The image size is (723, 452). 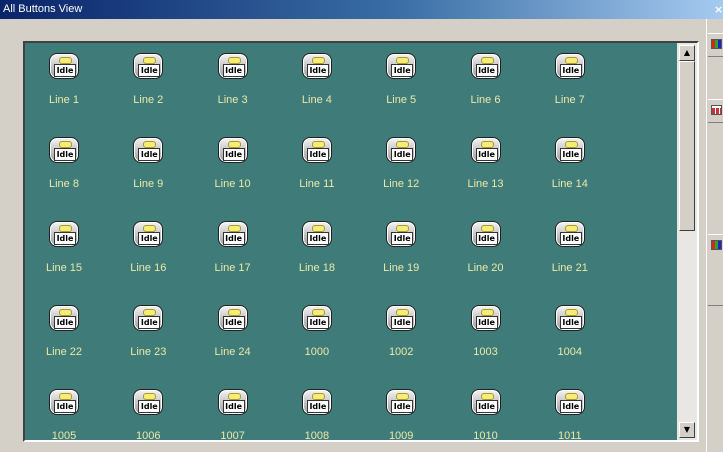 What do you see at coordinates (148, 336) in the screenshot?
I see `line-button: Idle Line 23` at bounding box center [148, 336].